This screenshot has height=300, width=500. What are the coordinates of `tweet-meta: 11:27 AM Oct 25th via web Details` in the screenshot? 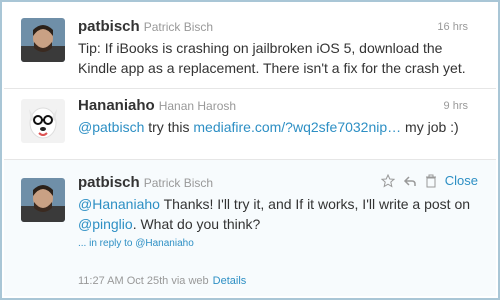 It's located at (162, 281).